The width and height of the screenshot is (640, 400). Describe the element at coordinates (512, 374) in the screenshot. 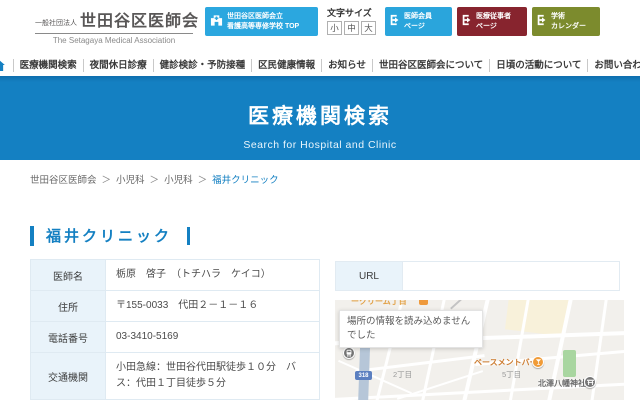

I see `map-label-district5: 5丁目` at that location.